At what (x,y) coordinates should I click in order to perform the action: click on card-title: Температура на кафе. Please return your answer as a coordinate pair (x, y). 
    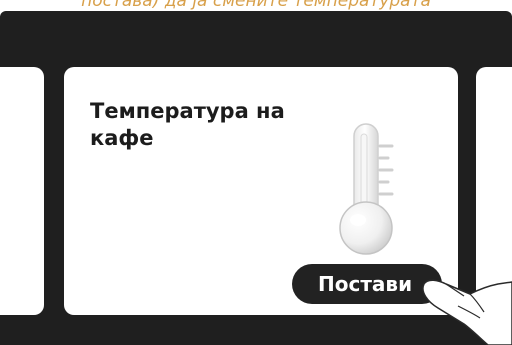
    Looking at the image, I should click on (187, 124).